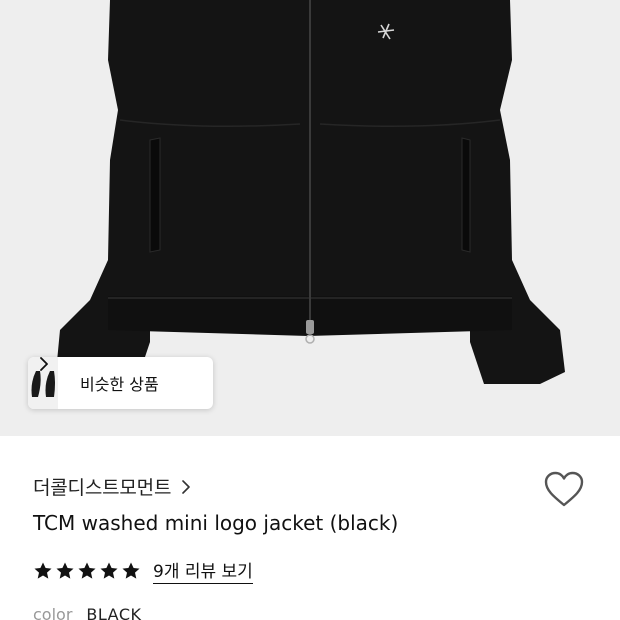 The width and height of the screenshot is (620, 620). Describe the element at coordinates (564, 489) in the screenshot. I see `heart-icon` at that location.